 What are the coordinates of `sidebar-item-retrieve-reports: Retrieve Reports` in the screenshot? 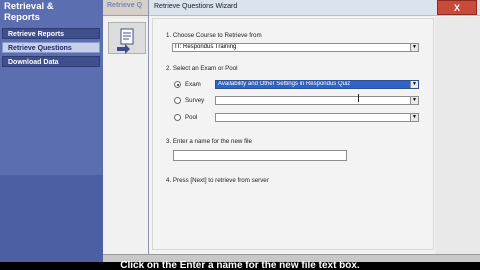 It's located at (51, 33).